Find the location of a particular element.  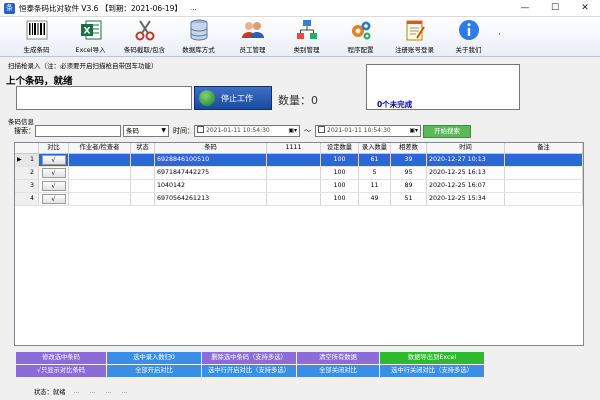

barcode-cut-button: 条码截取/包含 is located at coordinates (144, 37).